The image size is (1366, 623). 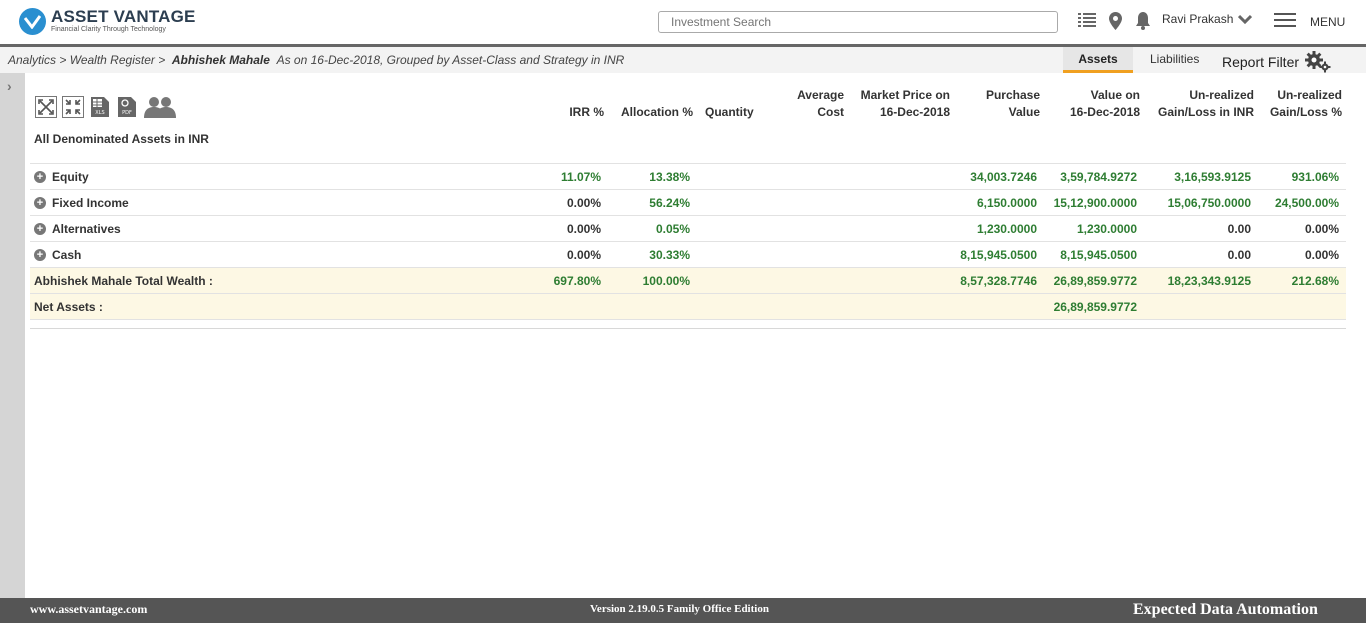 I want to click on chevron-down-icon, so click(x=1245, y=19).